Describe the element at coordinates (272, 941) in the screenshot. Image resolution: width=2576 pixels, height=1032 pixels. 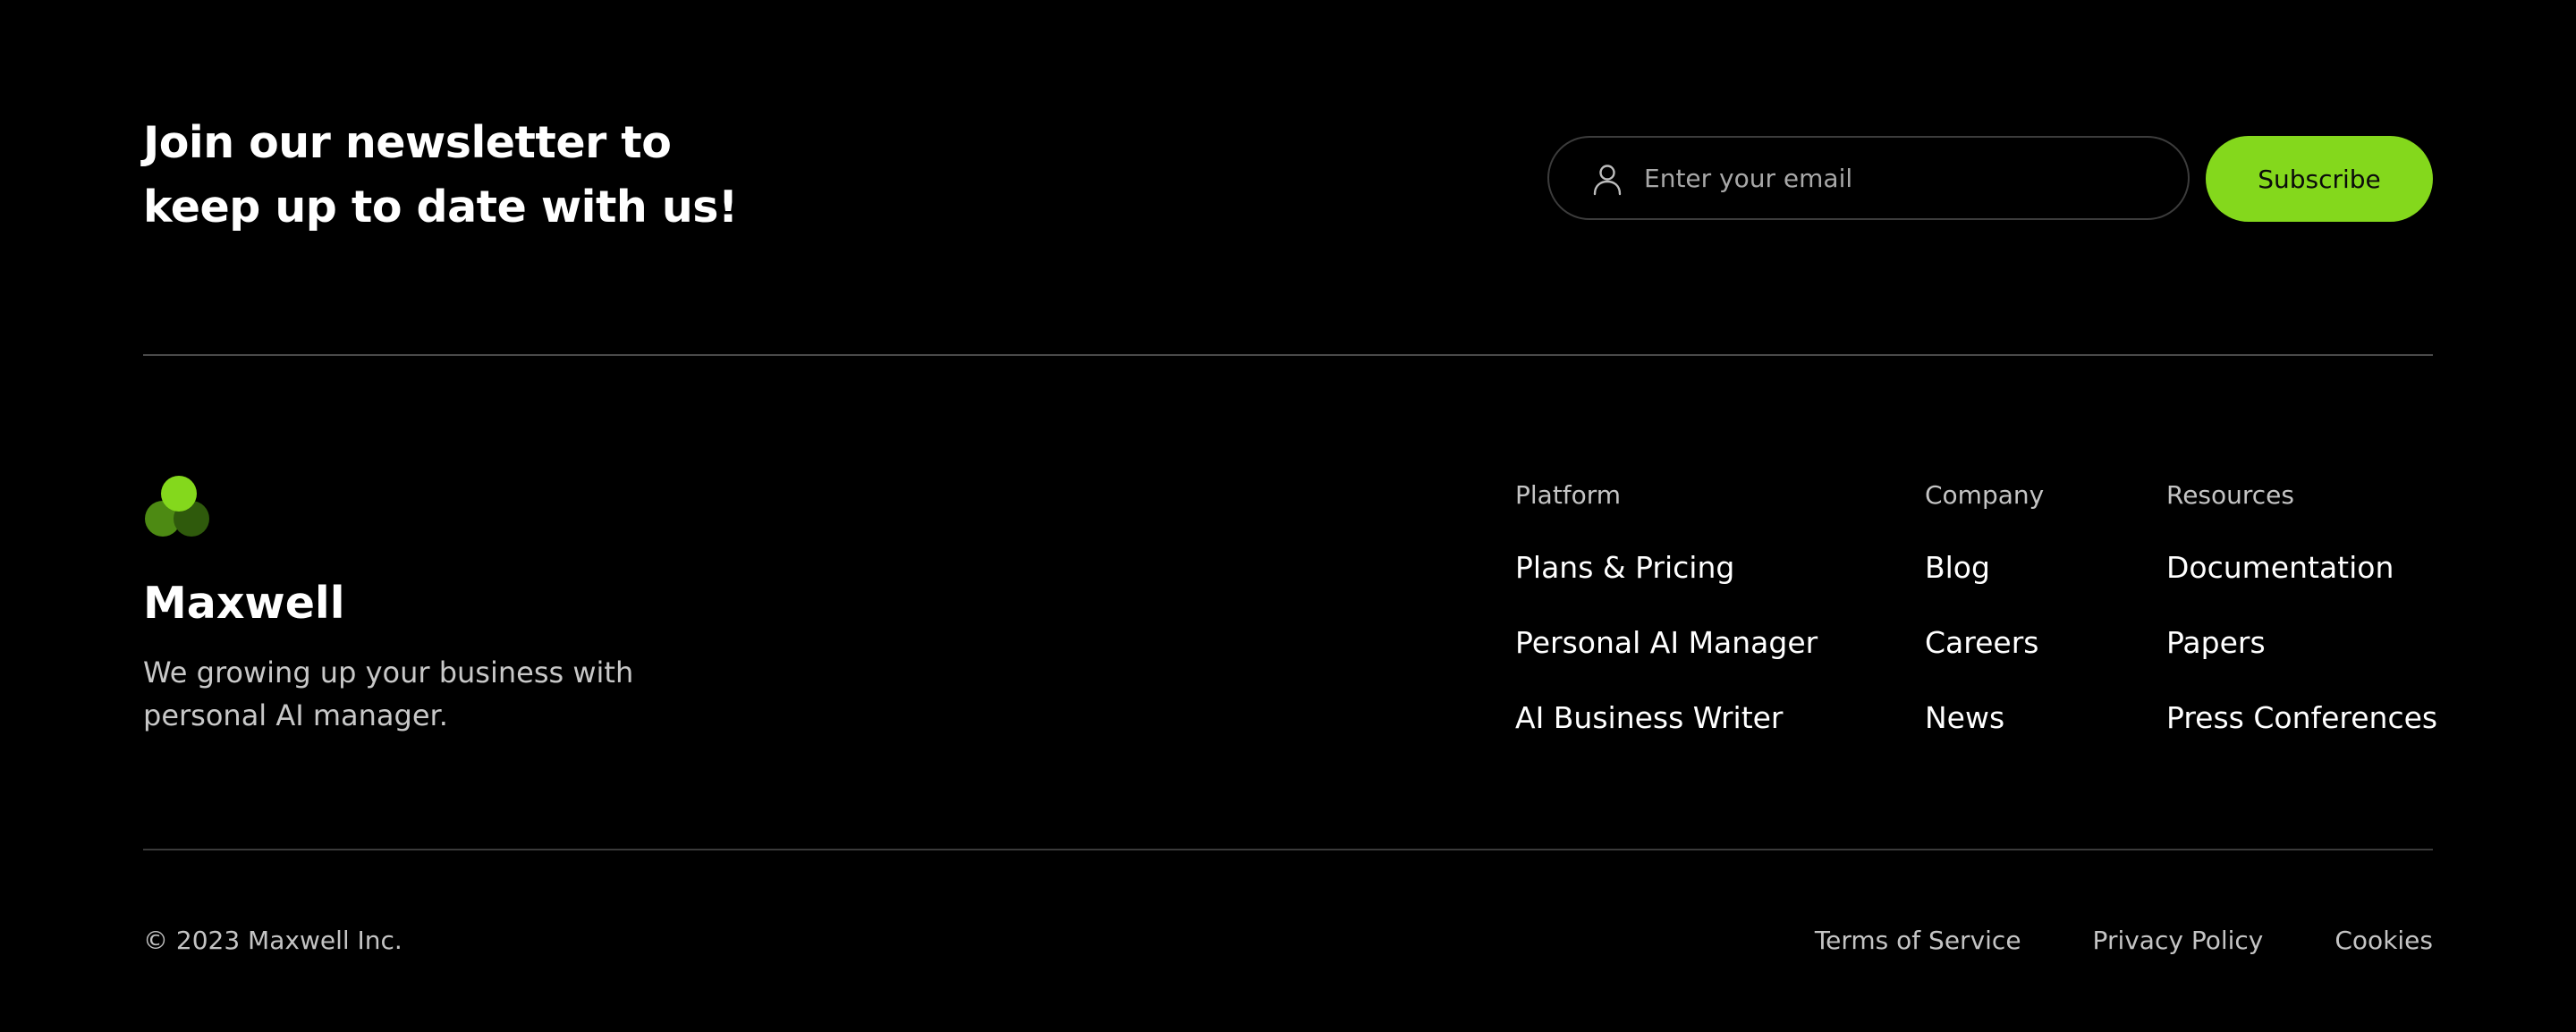
I see `copyright-text: © 2023 Maxwell Inc.` at that location.